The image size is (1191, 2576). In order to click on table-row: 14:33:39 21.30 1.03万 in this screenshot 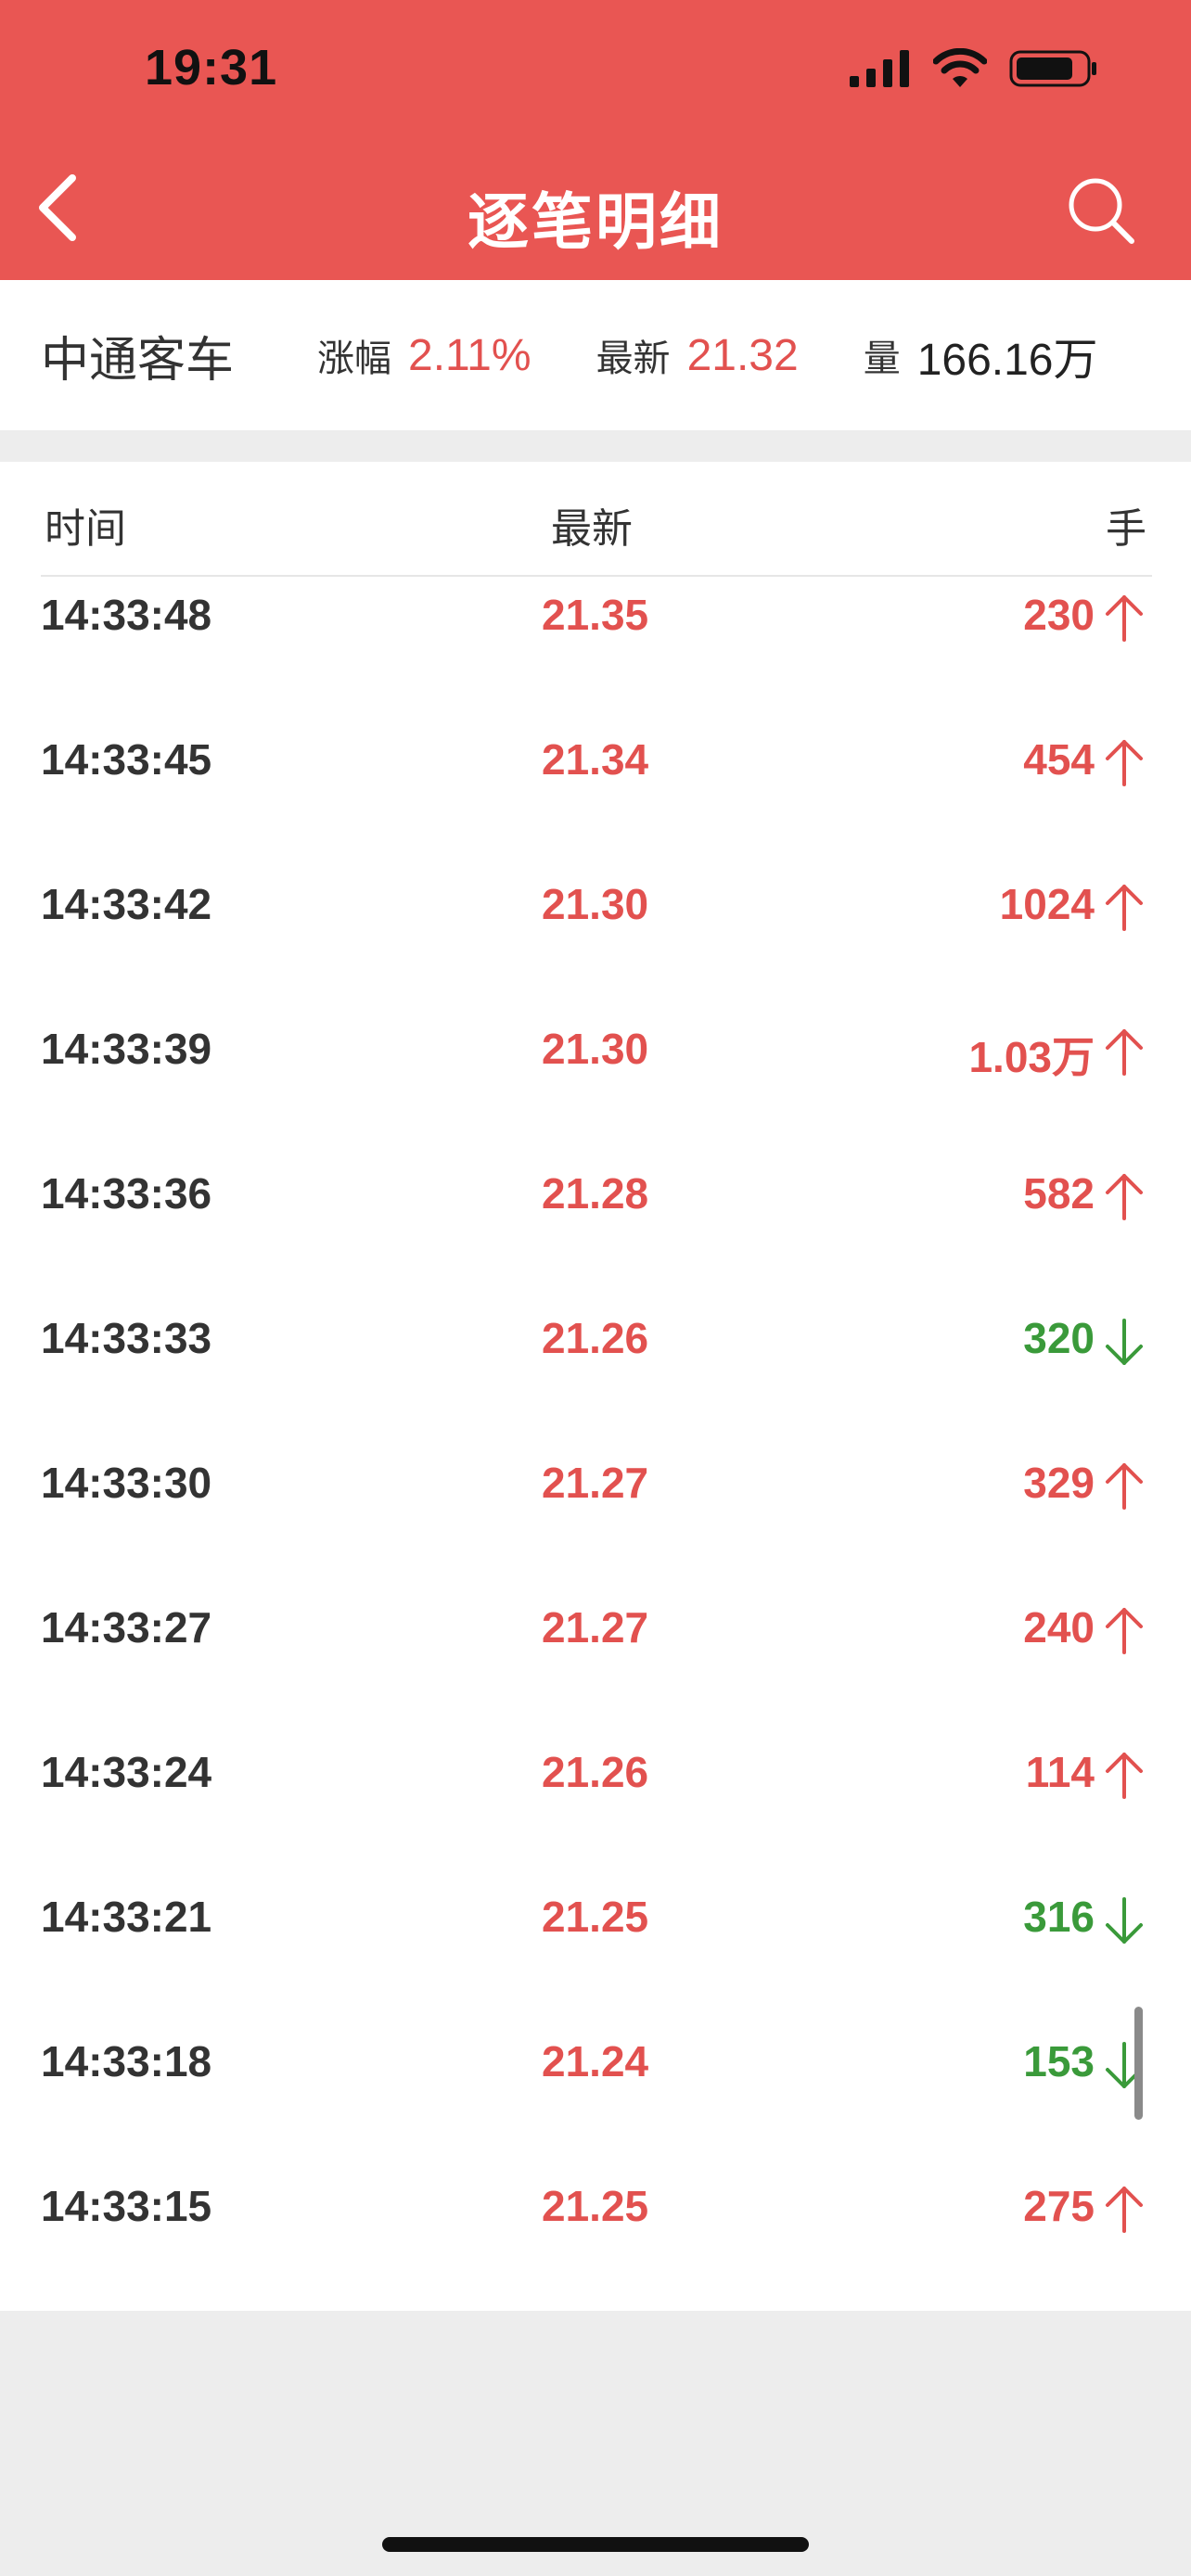, I will do `click(595, 1085)`.